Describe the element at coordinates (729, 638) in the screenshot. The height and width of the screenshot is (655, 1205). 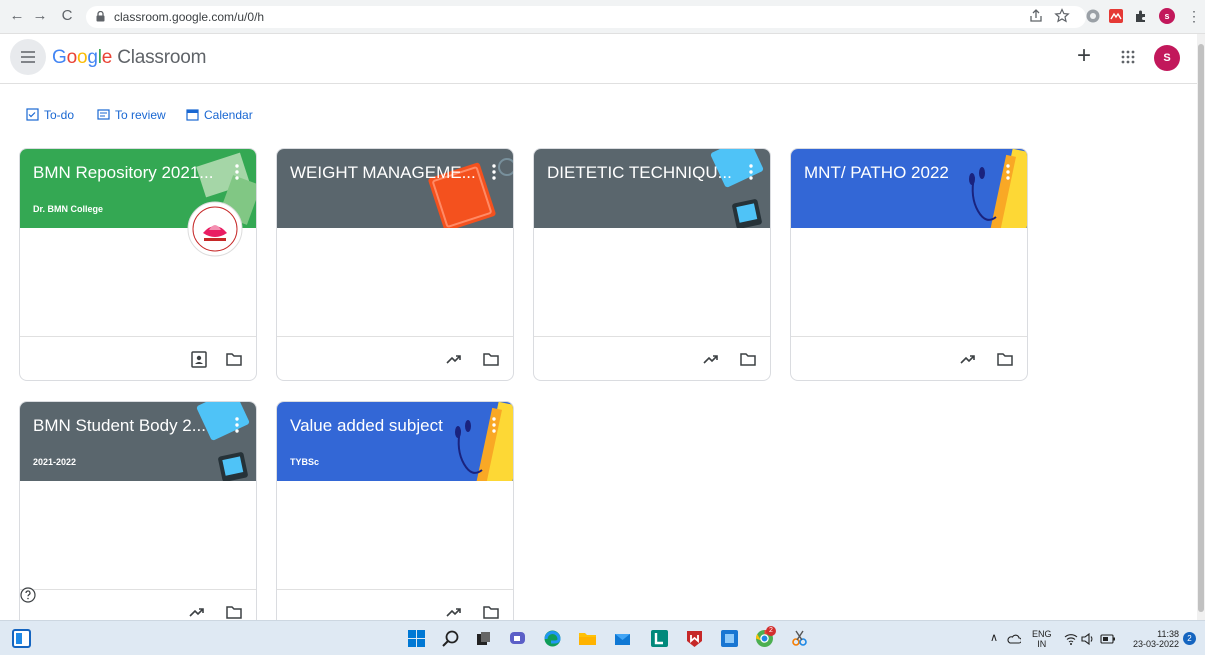
I see `store-icon` at that location.